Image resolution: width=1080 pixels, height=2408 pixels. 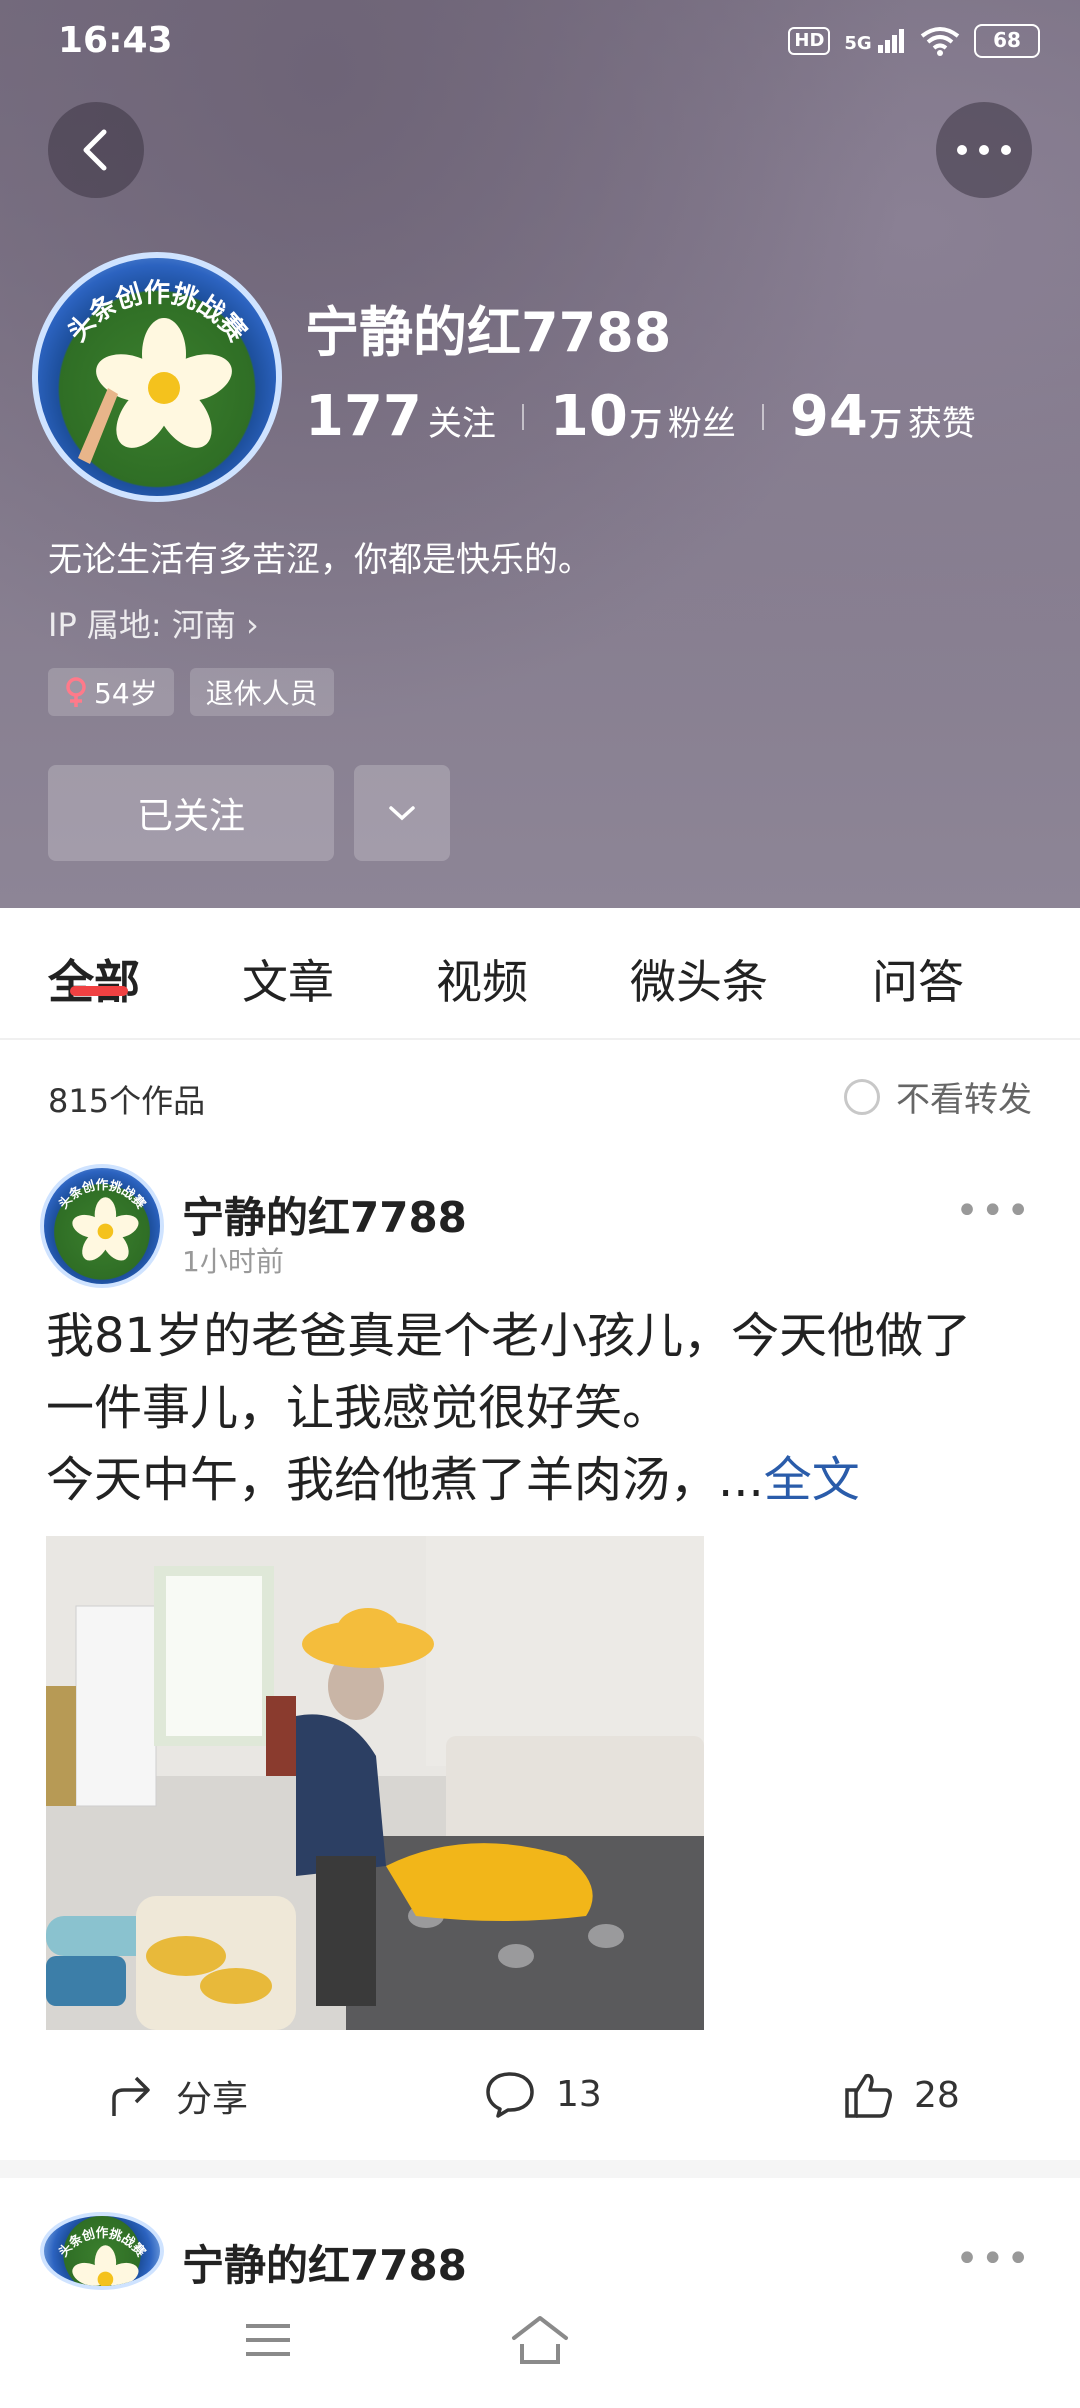 What do you see at coordinates (488, 332) in the screenshot?
I see `profile-name: 宁静的红7788` at bounding box center [488, 332].